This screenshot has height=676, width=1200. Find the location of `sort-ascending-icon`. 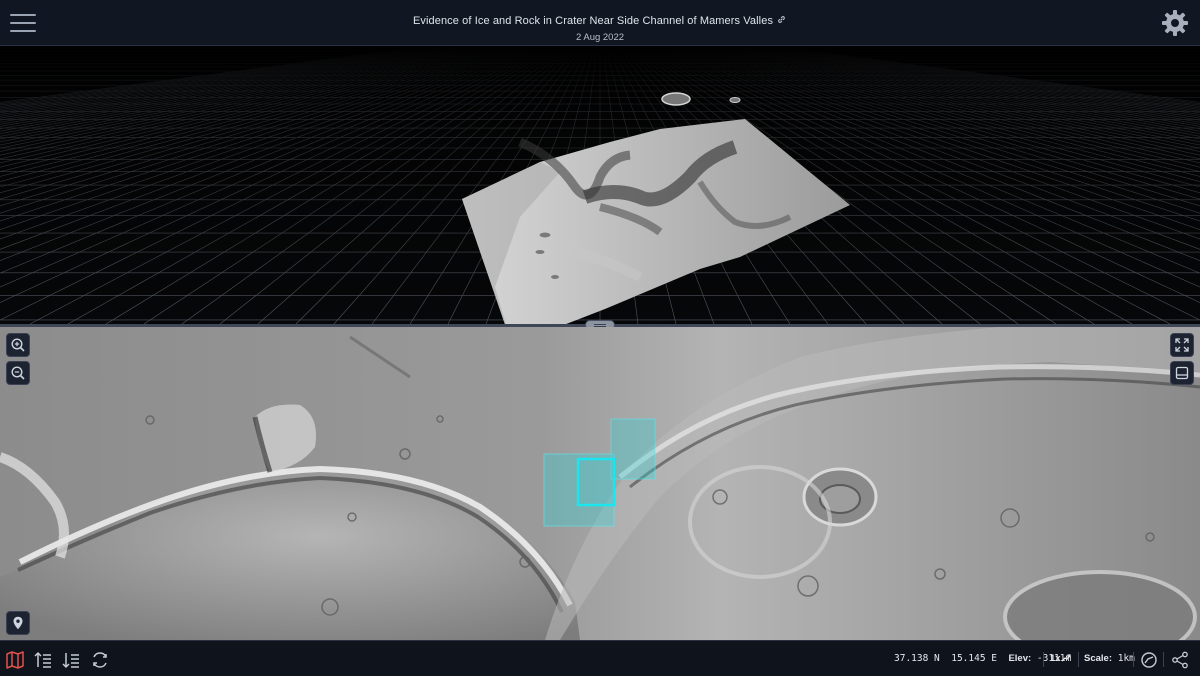

sort-ascending-icon is located at coordinates (43, 660).